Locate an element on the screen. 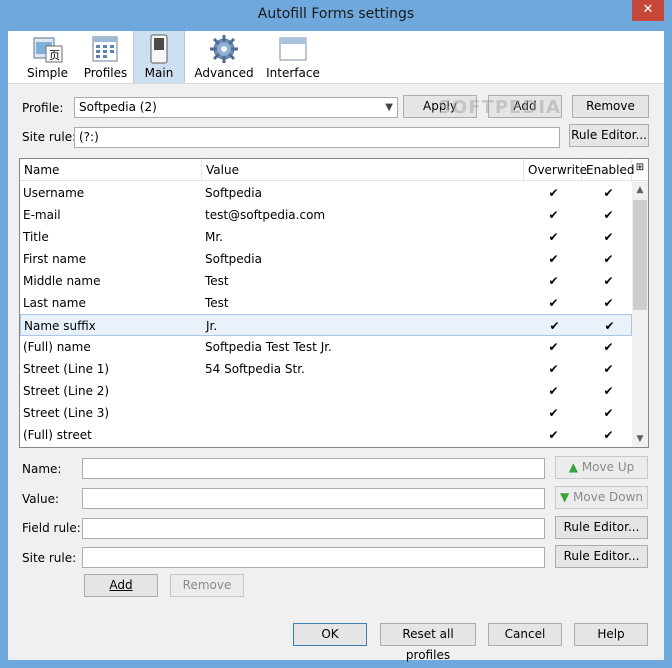 The width and height of the screenshot is (672, 668). table-row: Street (Line 2) ✔ ✔ is located at coordinates (326, 391).